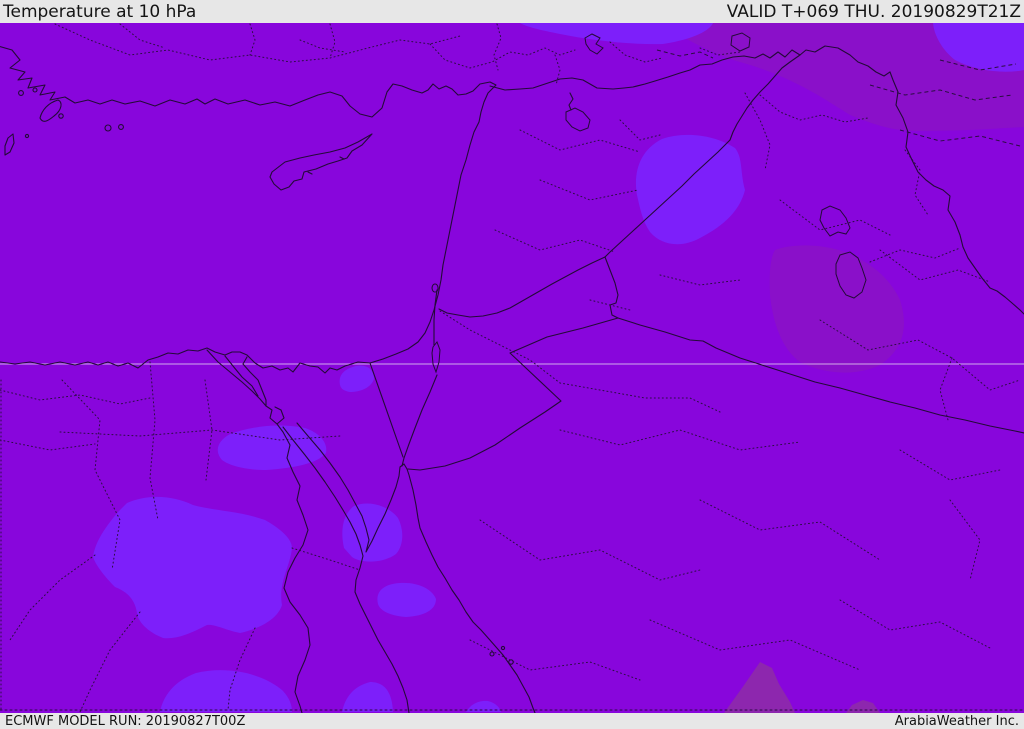 The image size is (1024, 729). What do you see at coordinates (125, 721) in the screenshot?
I see `model-run-label: ECMWF MODEL RUN: 20190827T00Z` at bounding box center [125, 721].